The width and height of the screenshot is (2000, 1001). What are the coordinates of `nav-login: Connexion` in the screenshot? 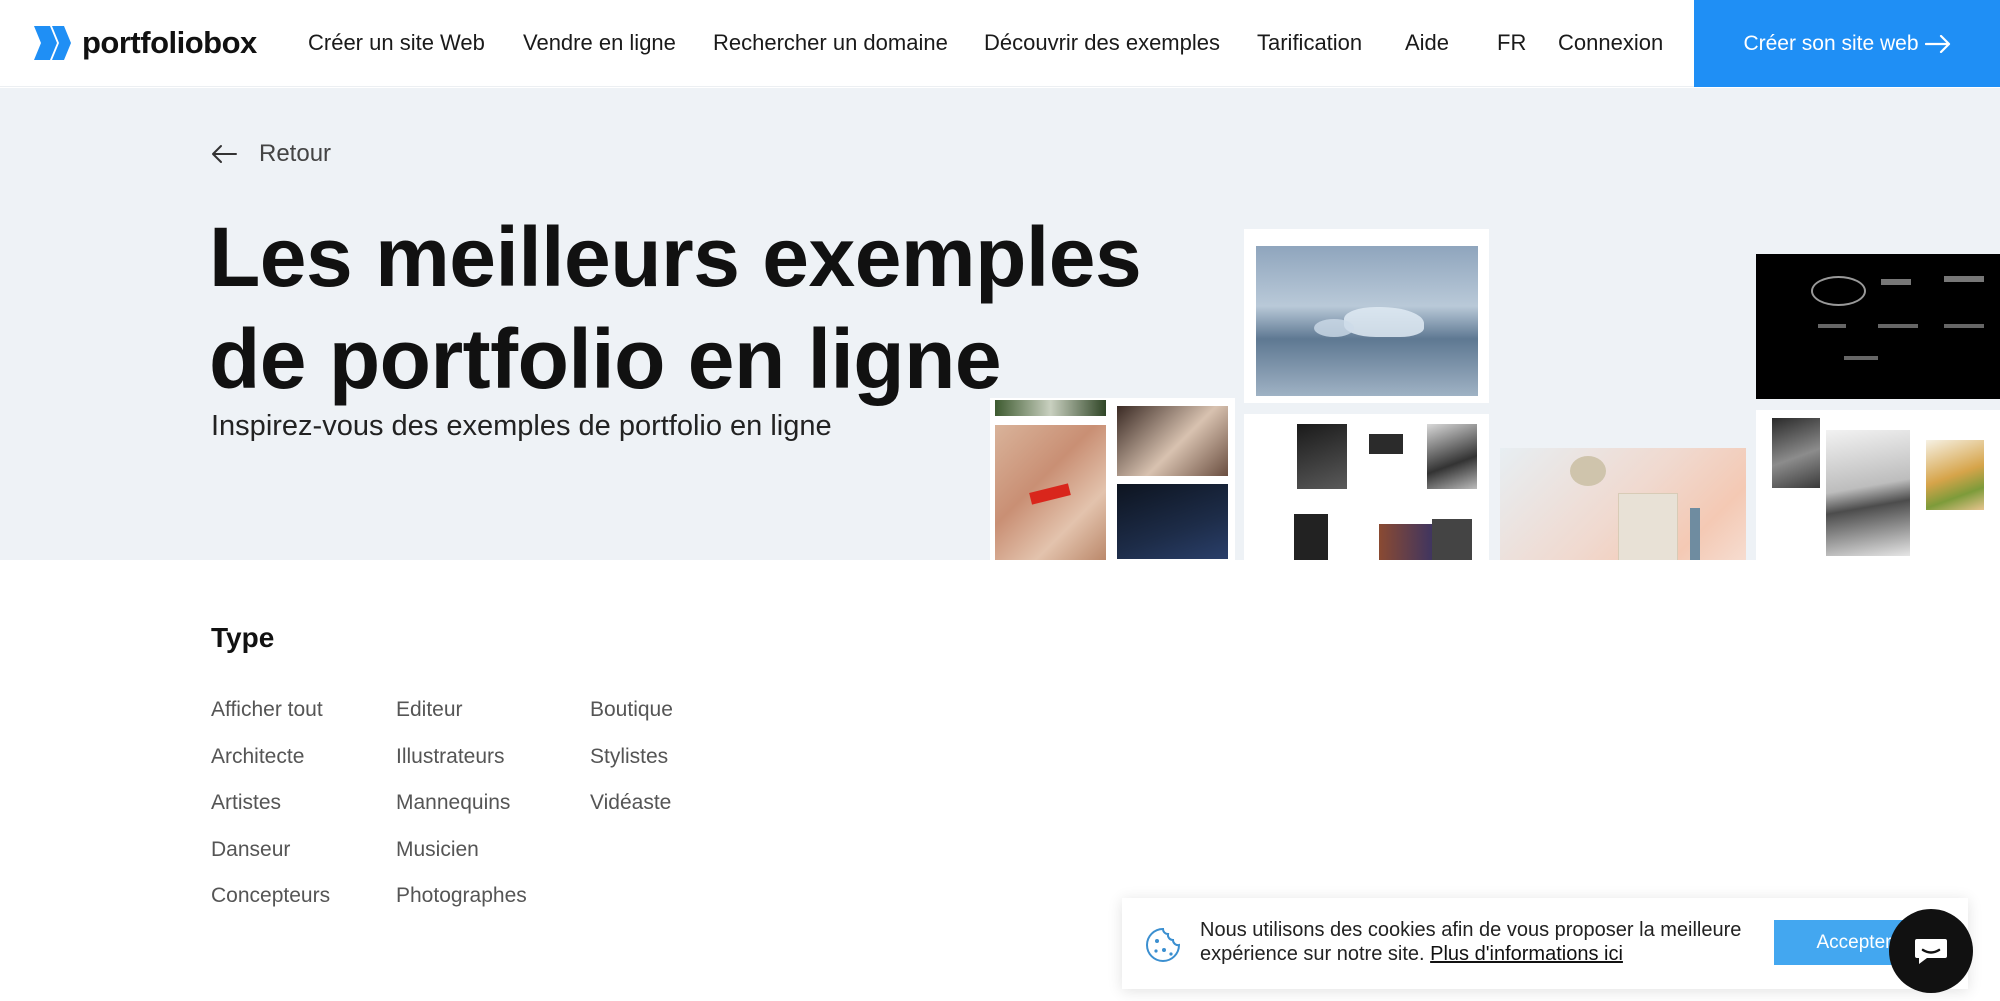 It's located at (1610, 43).